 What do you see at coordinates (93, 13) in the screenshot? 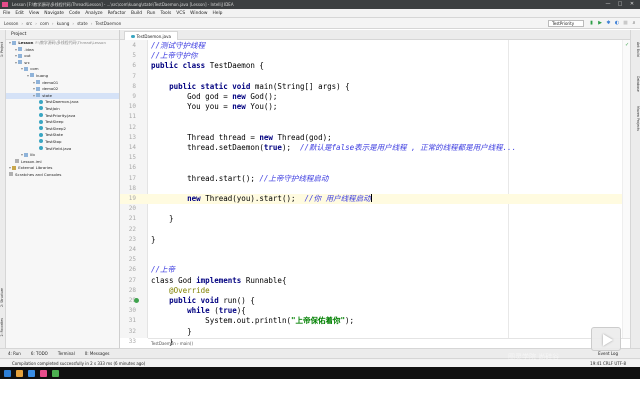
I see `menu-analyze: Analyze` at bounding box center [93, 13].